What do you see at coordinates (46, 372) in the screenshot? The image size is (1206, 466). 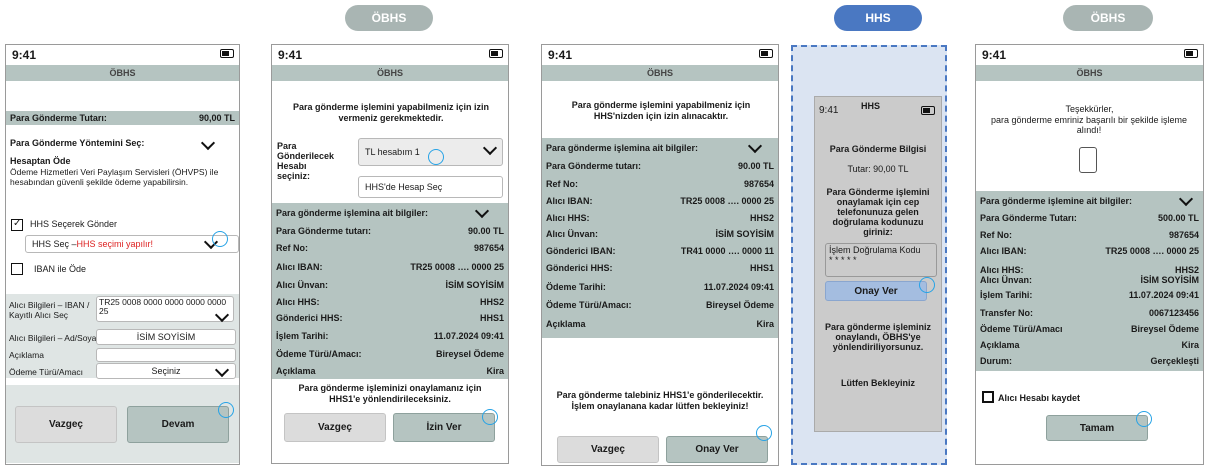 I see `purpose-label: Ödeme Türü/Amacı` at bounding box center [46, 372].